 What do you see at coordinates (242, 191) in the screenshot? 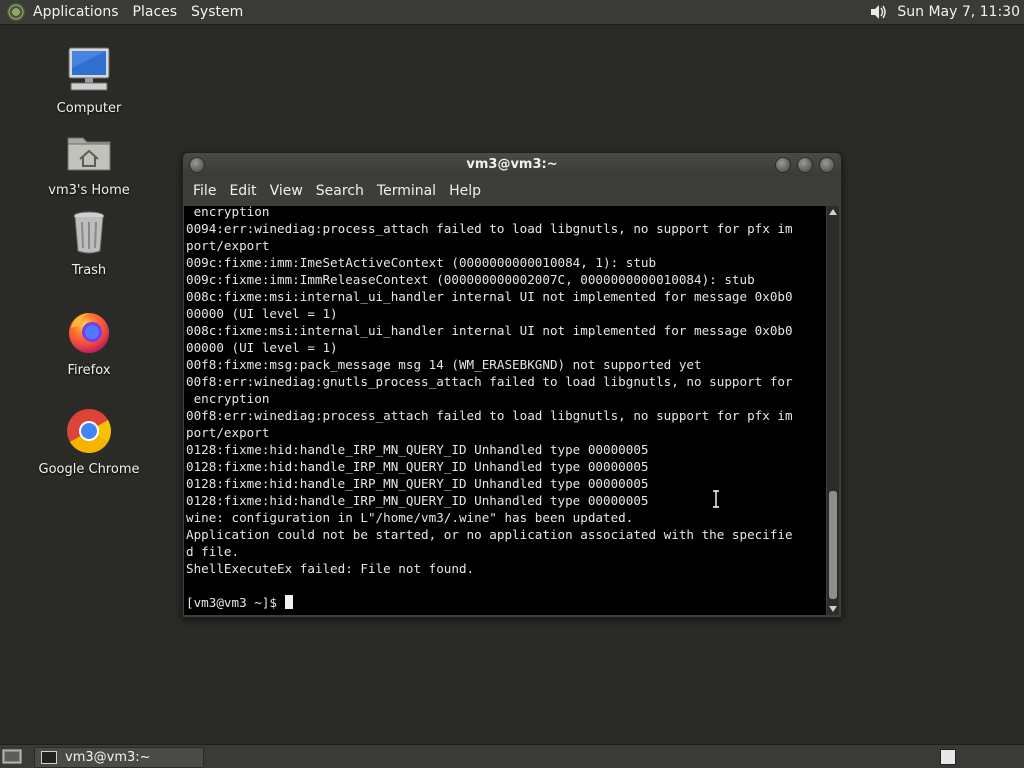
I see `menu-edit: Edit` at bounding box center [242, 191].